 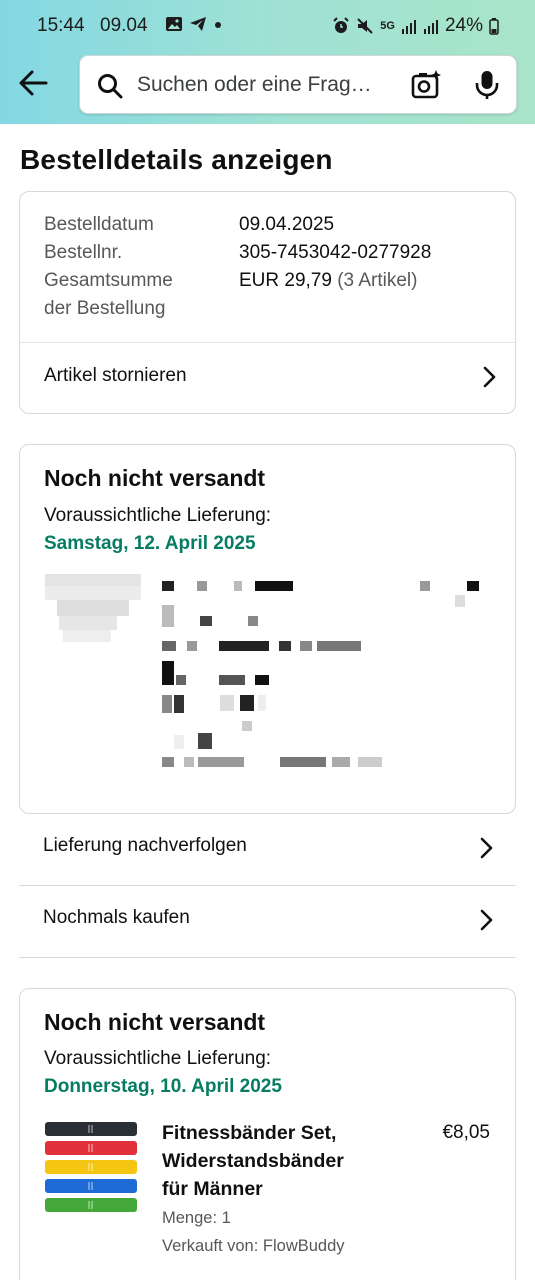 I want to click on pixelated-product-image, so click(x=93, y=613).